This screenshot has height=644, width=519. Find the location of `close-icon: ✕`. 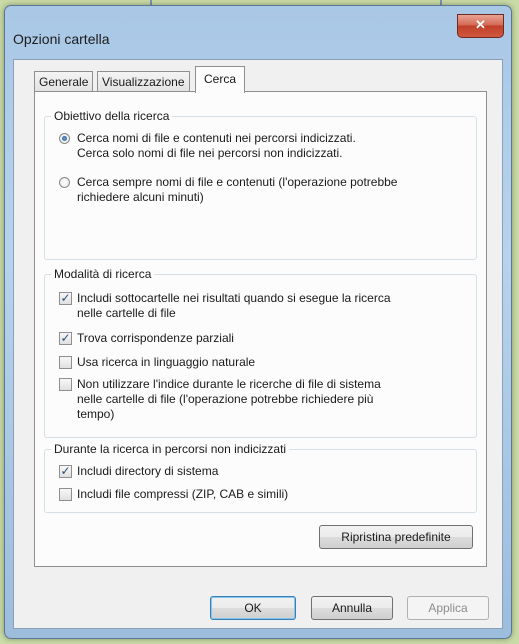

close-icon: ✕ is located at coordinates (480, 24).